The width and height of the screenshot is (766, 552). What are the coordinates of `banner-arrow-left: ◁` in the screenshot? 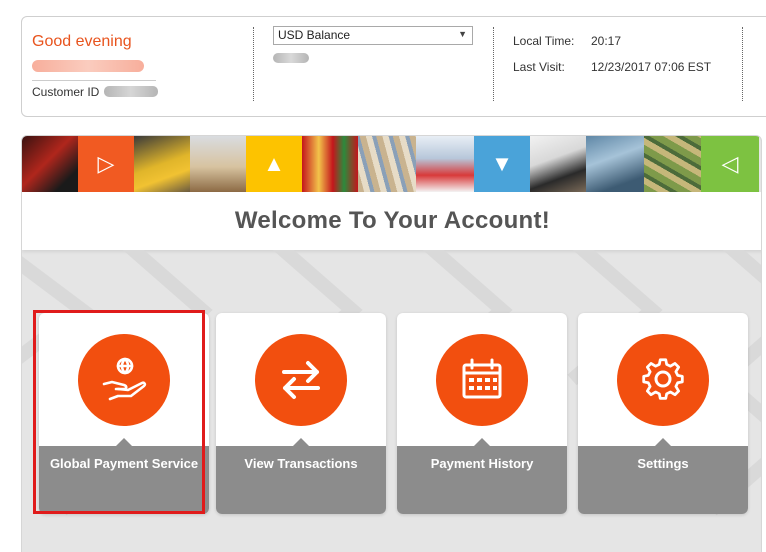 It's located at (730, 164).